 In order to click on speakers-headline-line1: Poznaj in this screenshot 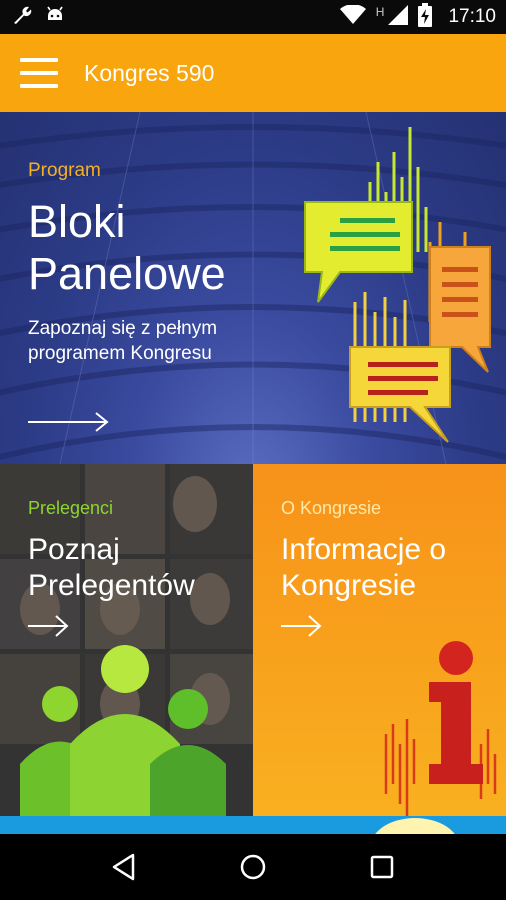, I will do `click(74, 549)`.